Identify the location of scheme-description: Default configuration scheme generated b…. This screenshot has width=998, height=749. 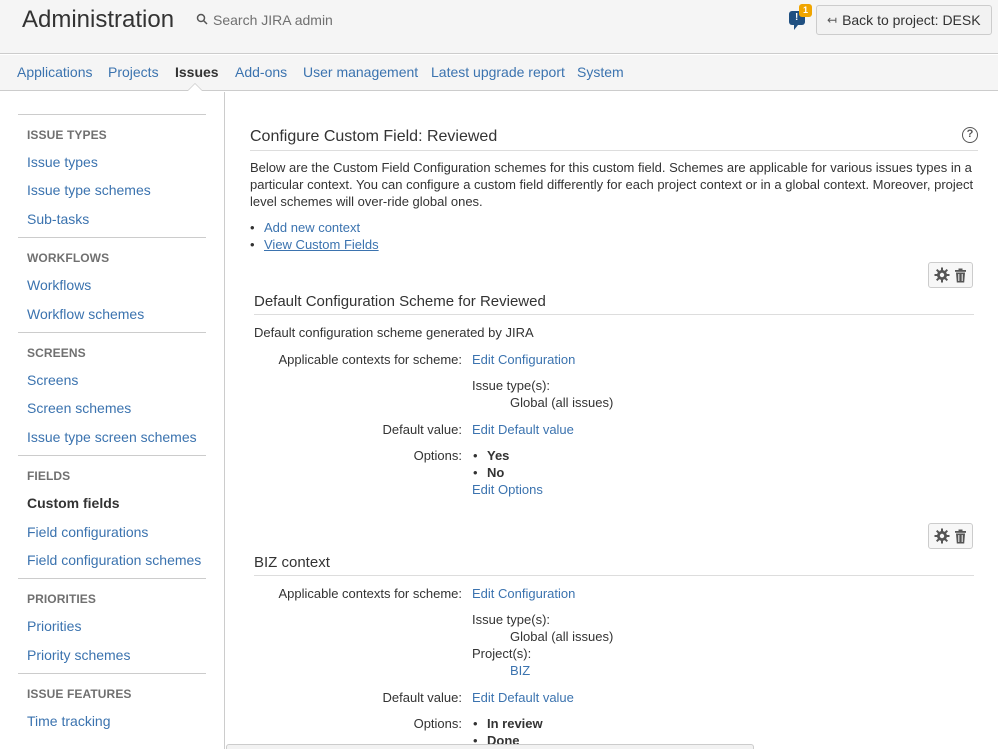
(394, 332).